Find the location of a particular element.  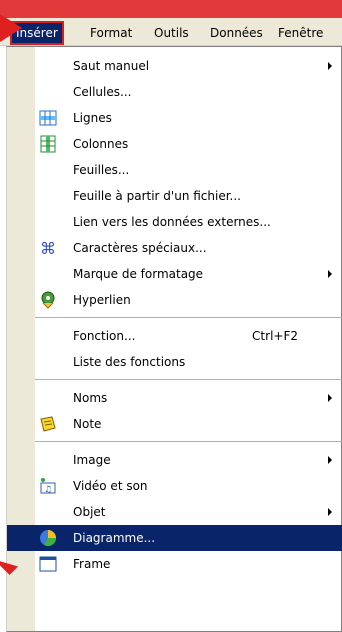

insert-columns-icon is located at coordinates (48, 144).